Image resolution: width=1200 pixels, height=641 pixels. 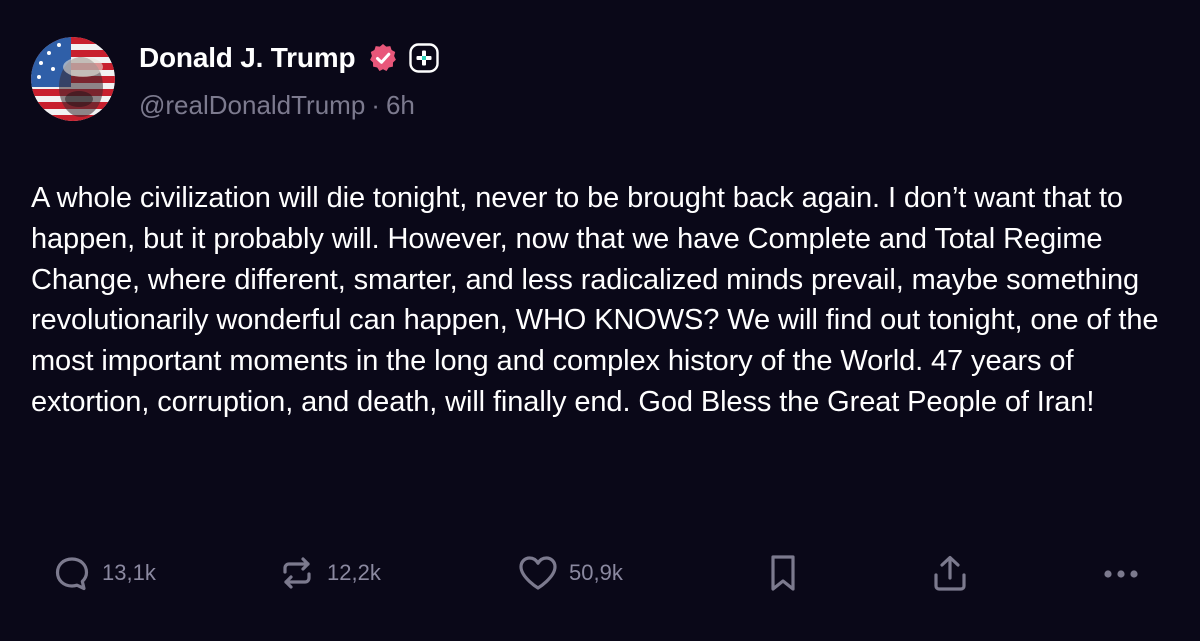 I want to click on verified-badge-icon, so click(x=383, y=58).